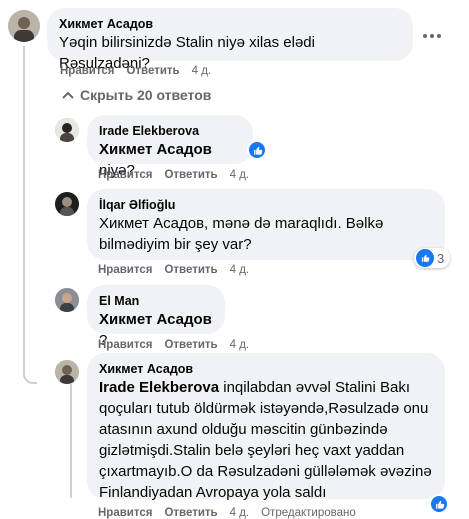 The height and width of the screenshot is (519, 469). I want to click on thread-line-reply, so click(71, 441).